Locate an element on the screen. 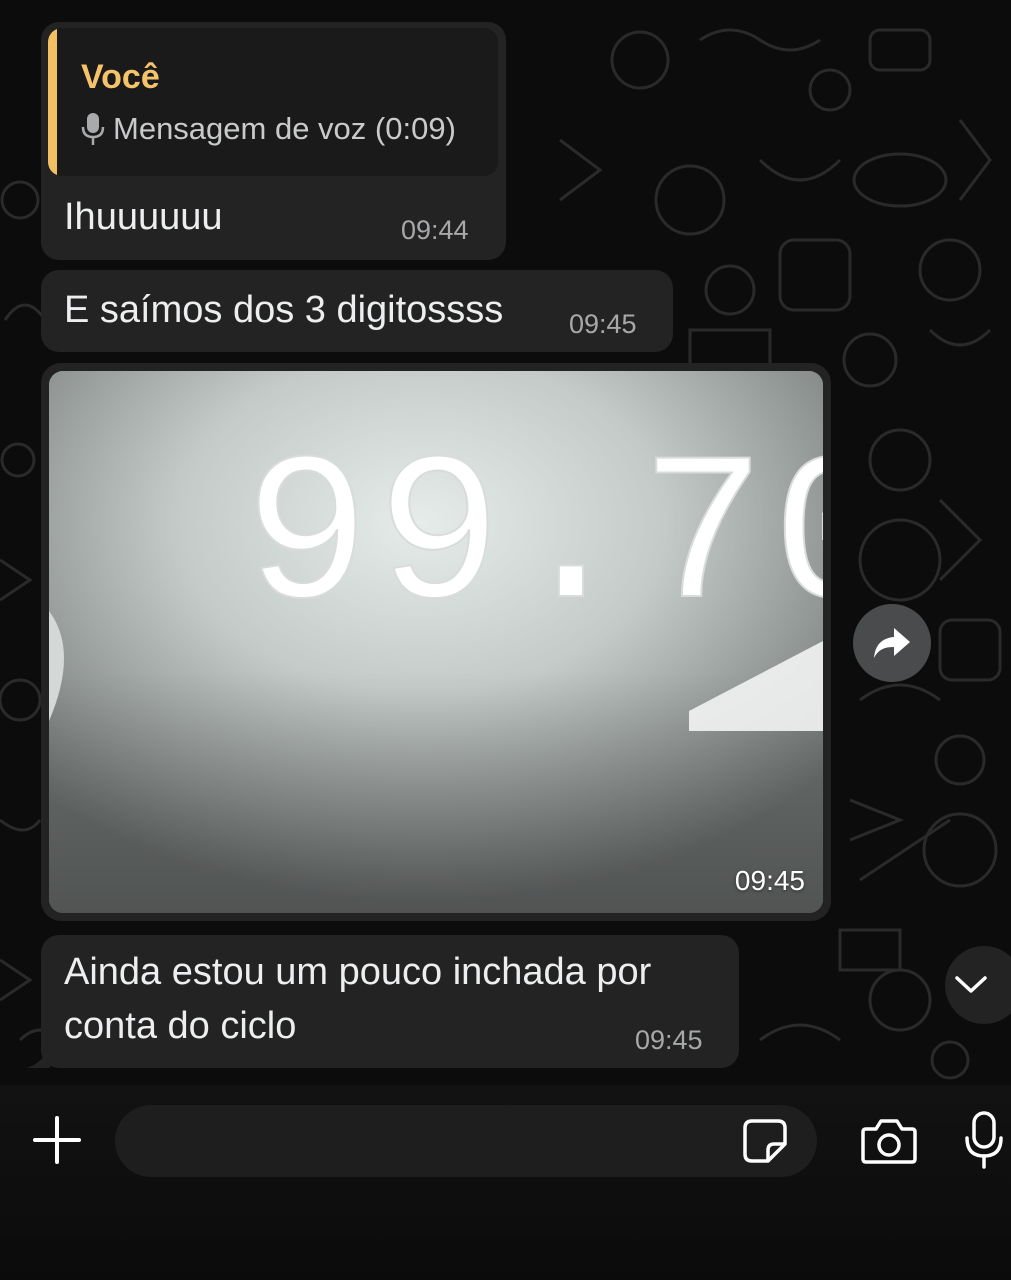 This screenshot has height=1280, width=1011. sticker-icon is located at coordinates (765, 1141).